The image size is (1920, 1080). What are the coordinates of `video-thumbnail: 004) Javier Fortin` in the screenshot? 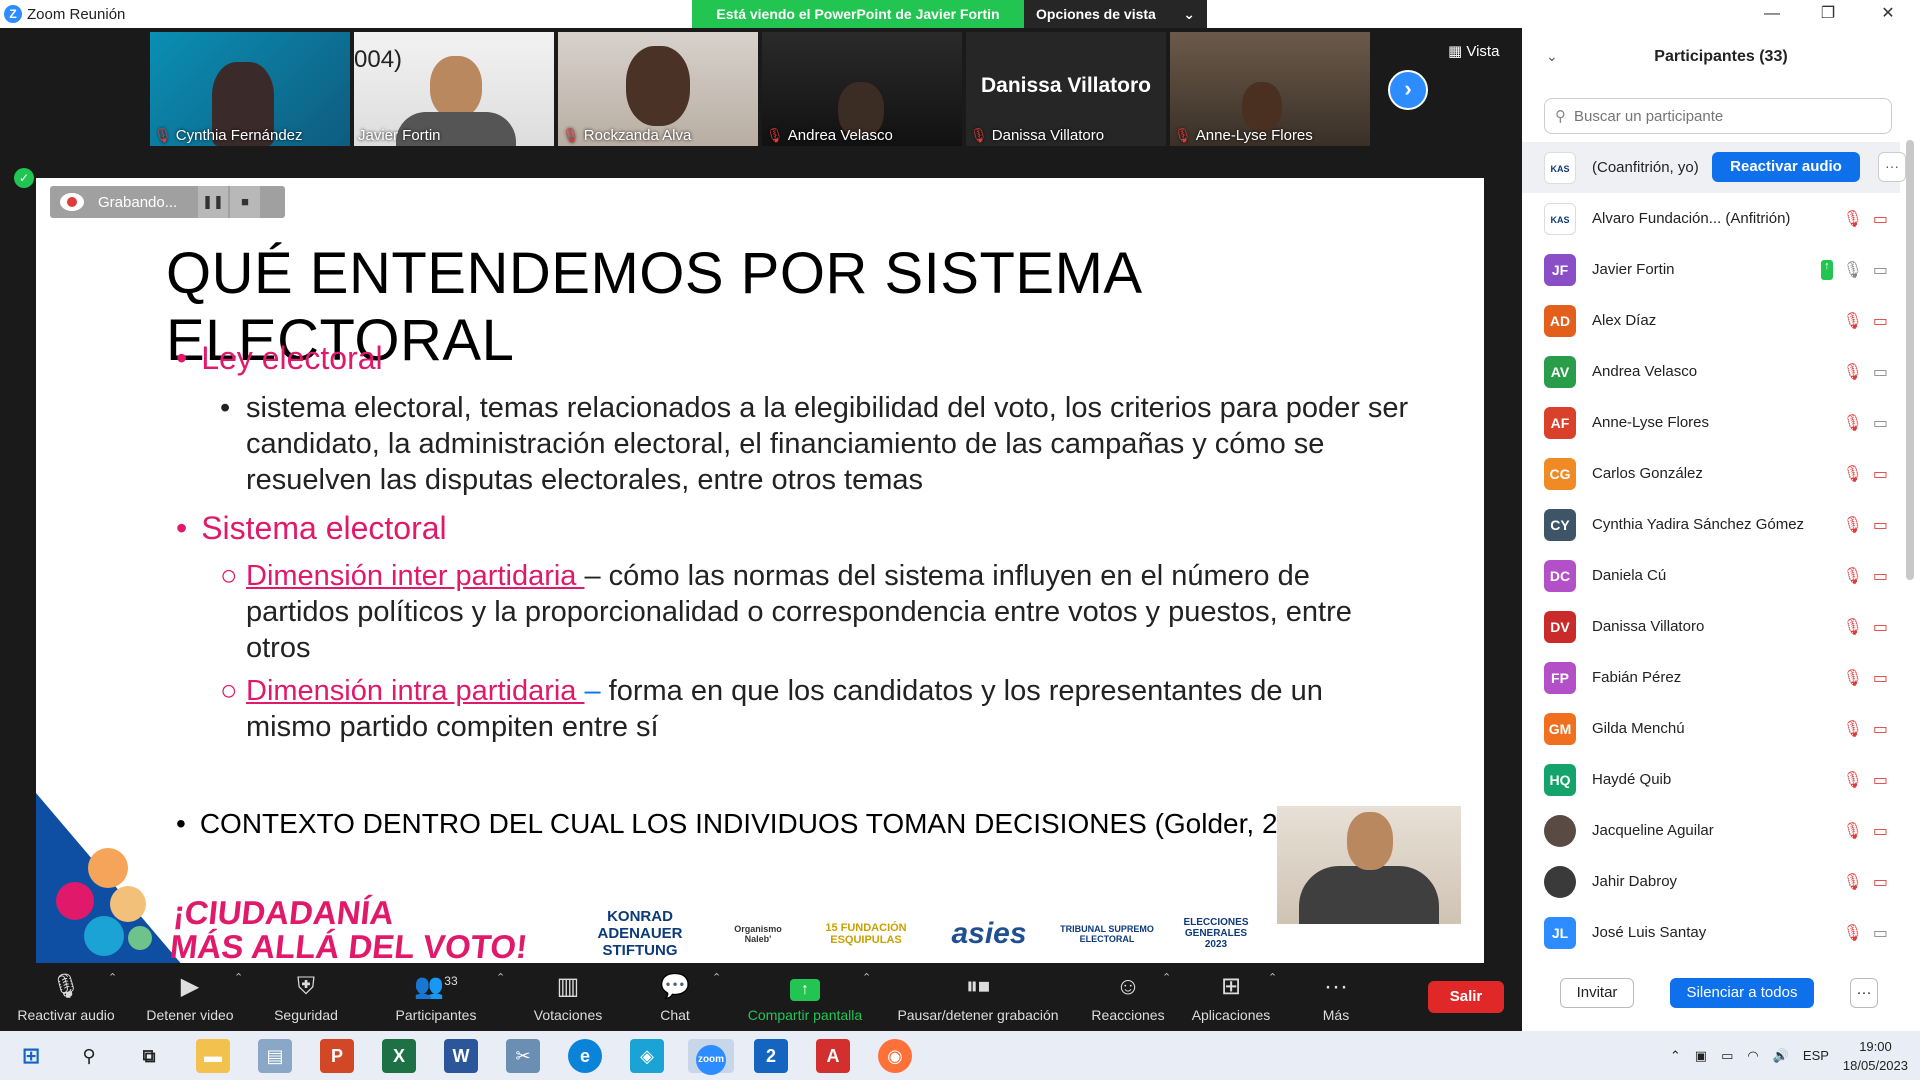 It's located at (454, 89).